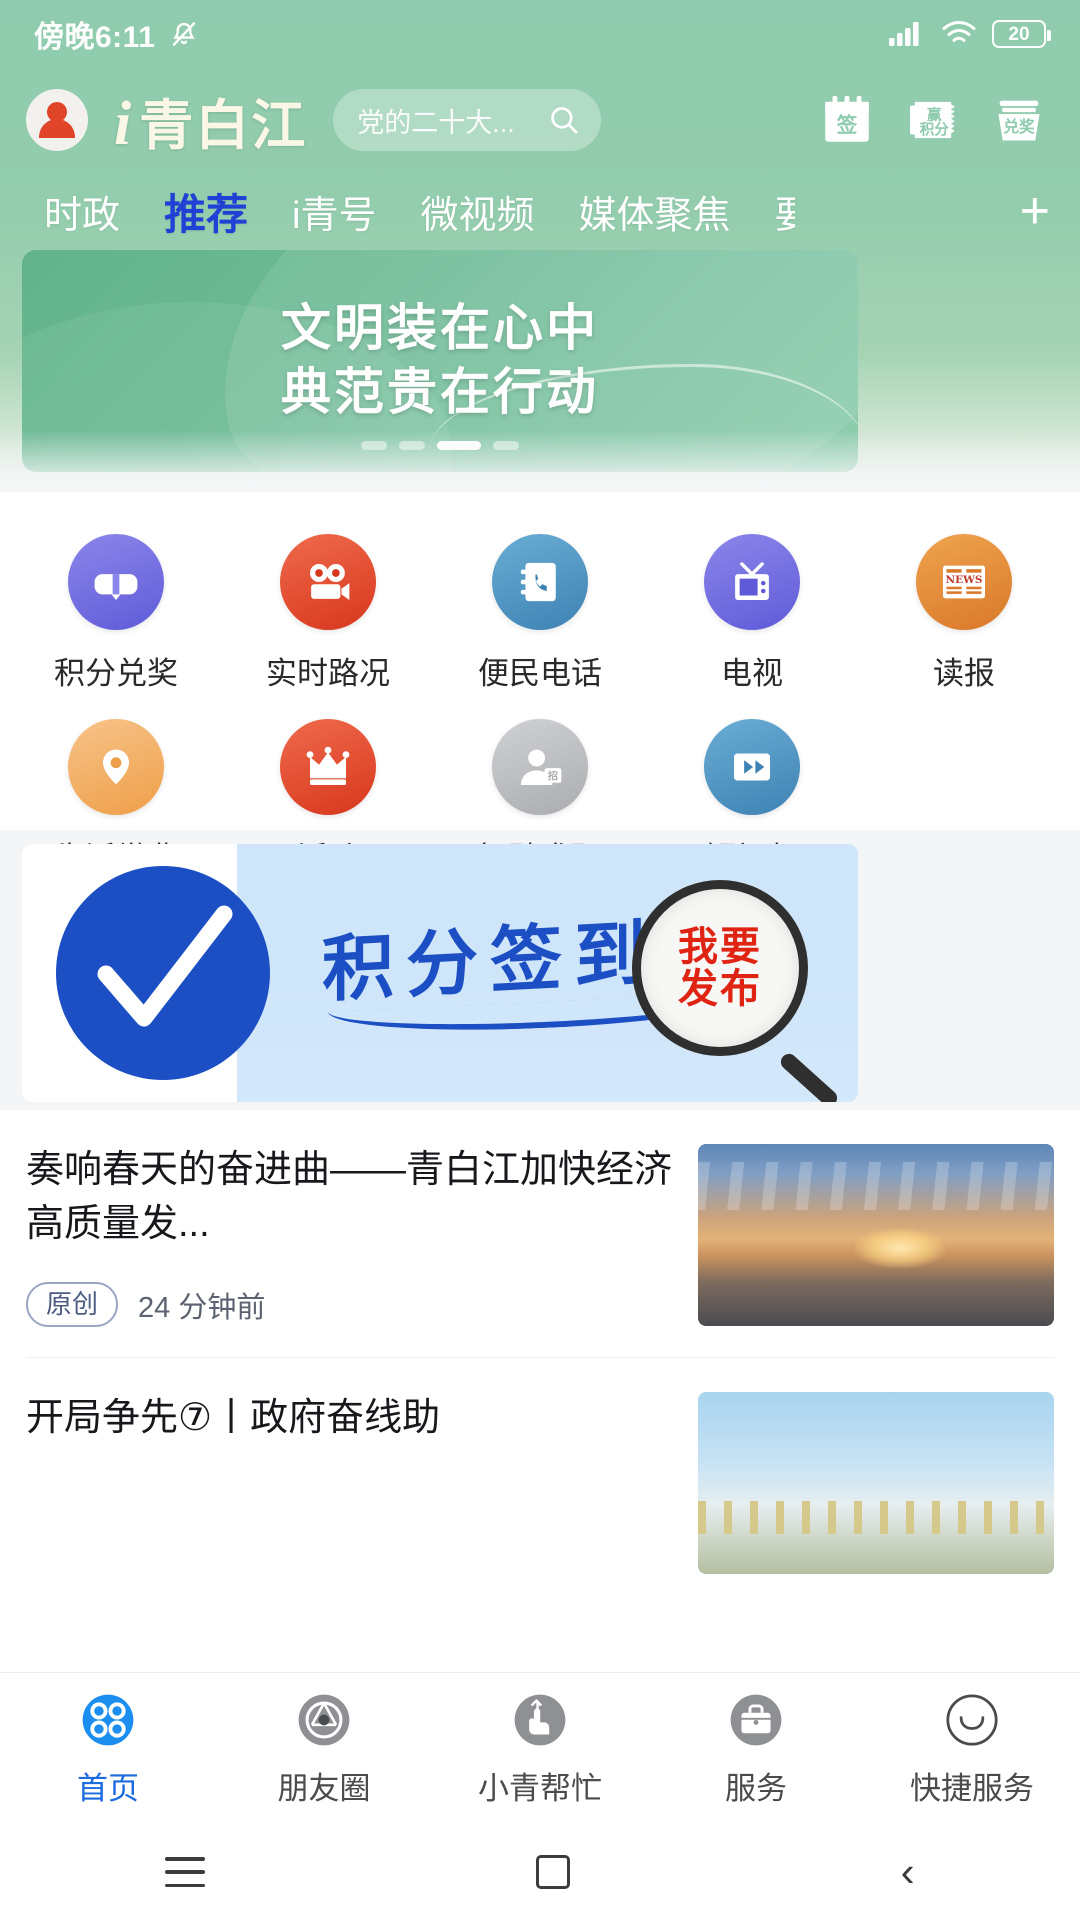 The height and width of the screenshot is (1920, 1080). Describe the element at coordinates (185, 1872) in the screenshot. I see `menu-lines-icon` at that location.